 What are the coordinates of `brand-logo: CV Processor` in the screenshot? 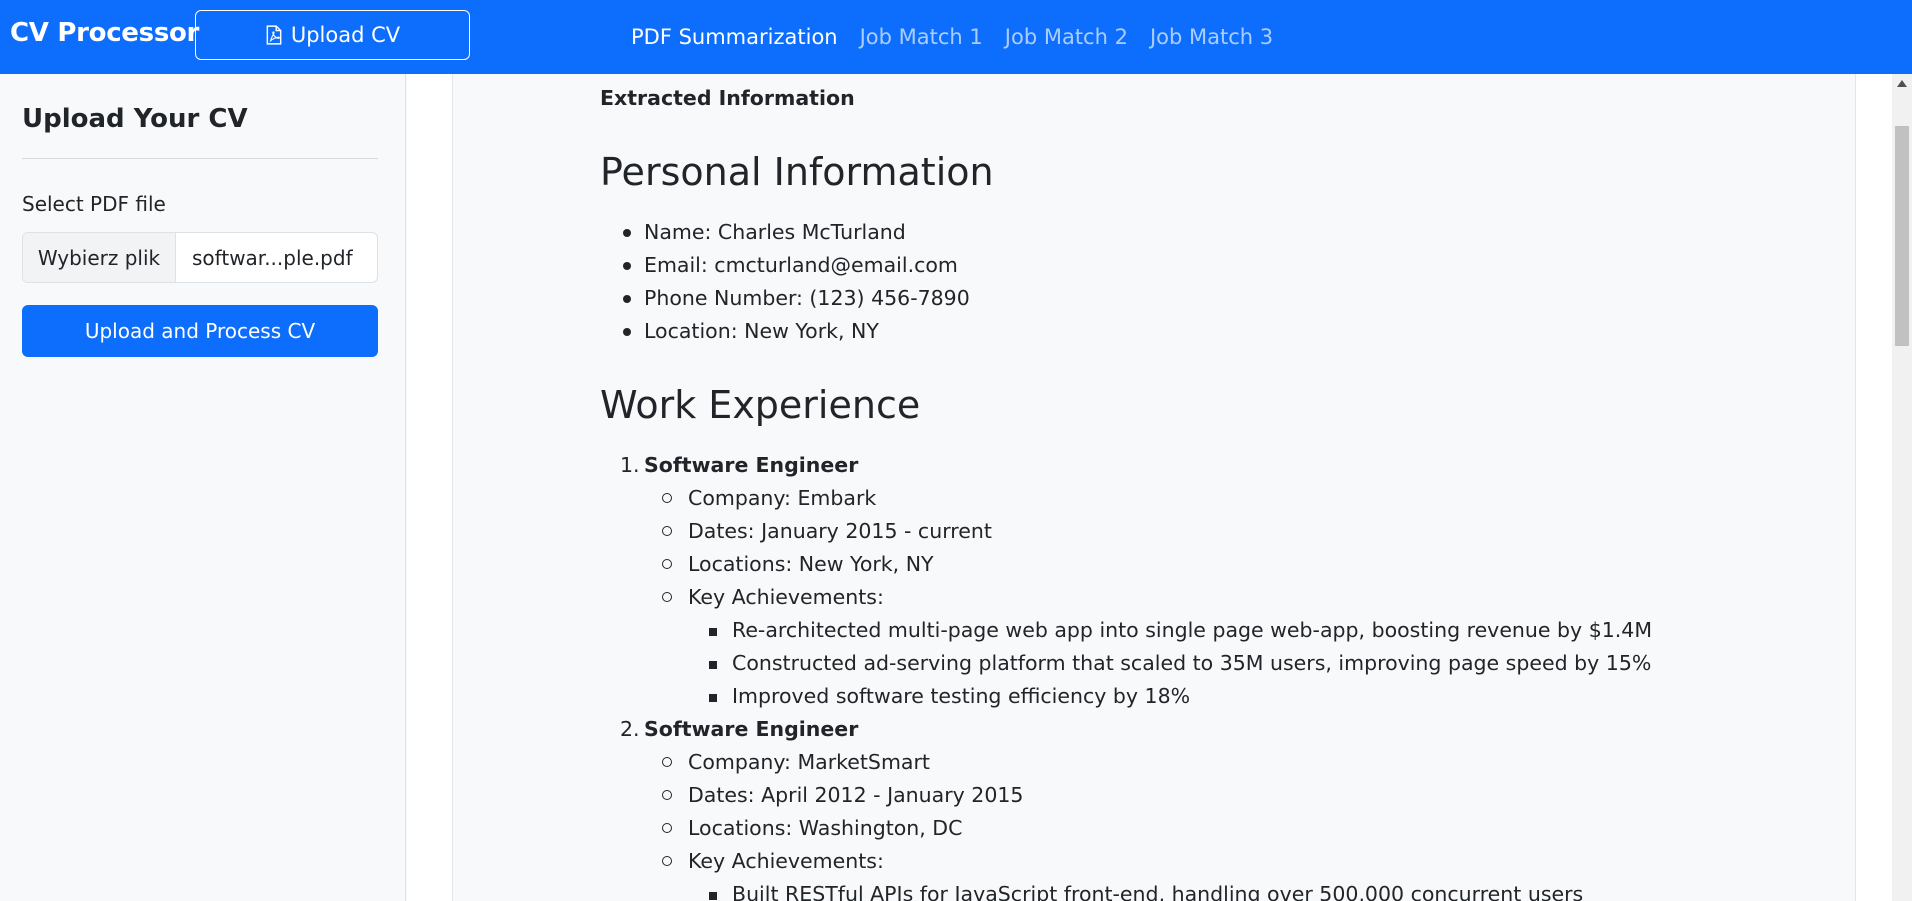 It's located at (104, 33).